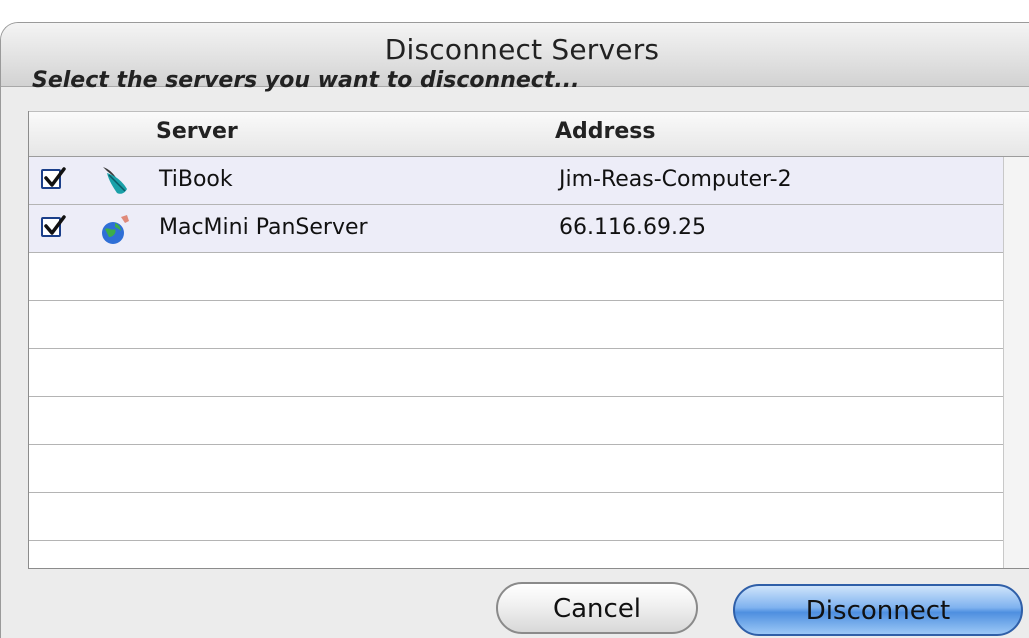 The height and width of the screenshot is (638, 1029). Describe the element at coordinates (196, 179) in the screenshot. I see `server-name: TiBook` at that location.